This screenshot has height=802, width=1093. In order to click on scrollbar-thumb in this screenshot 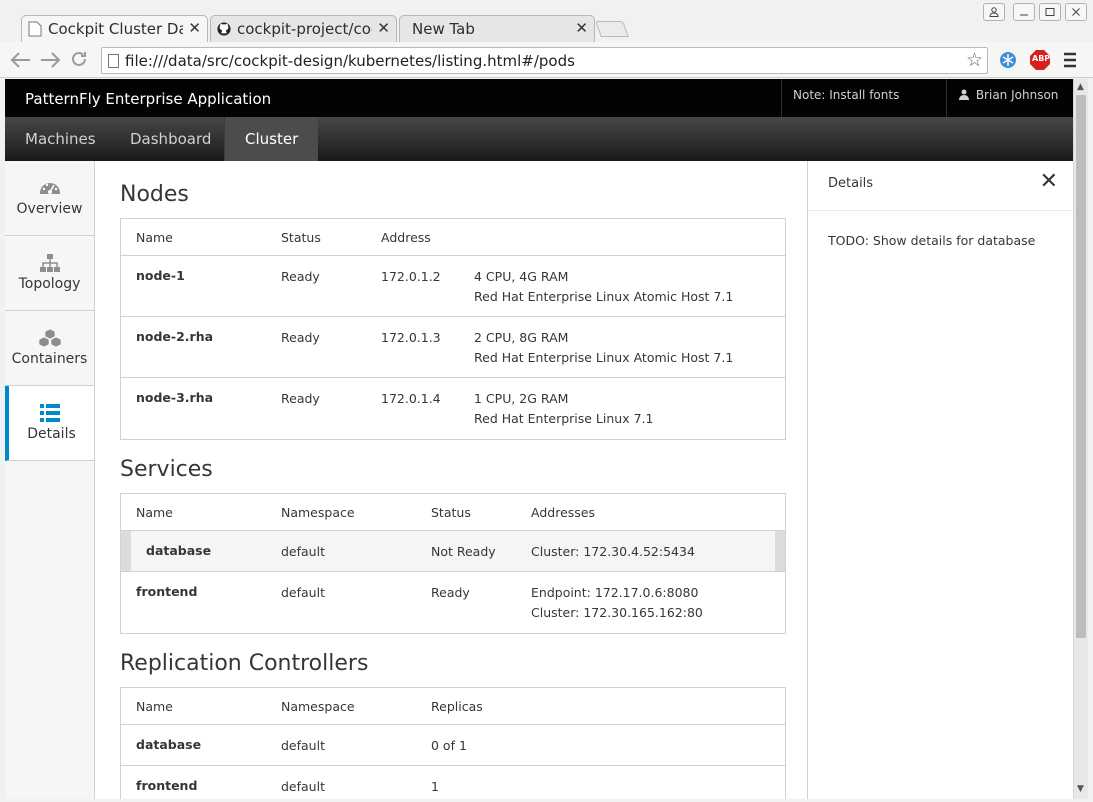, I will do `click(1081, 366)`.